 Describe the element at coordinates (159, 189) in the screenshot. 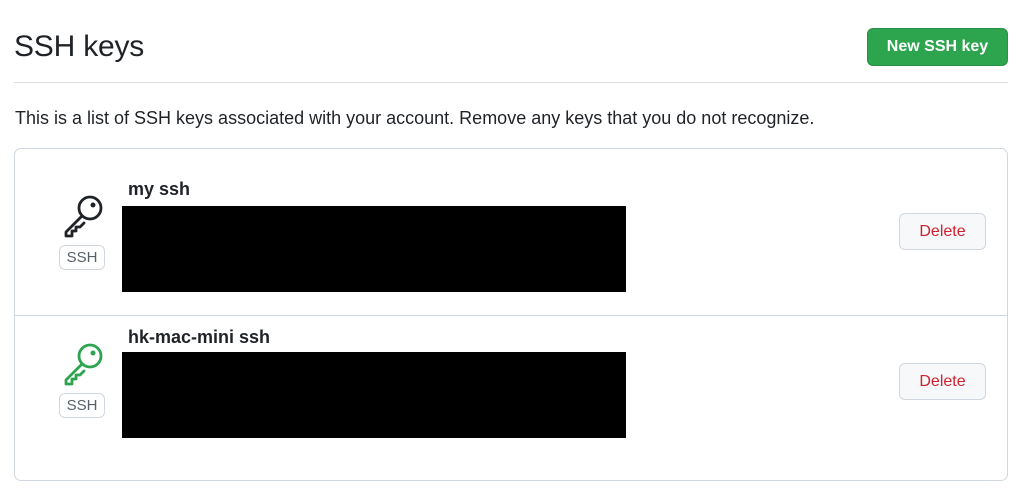

I see `key-title: my ssh` at that location.